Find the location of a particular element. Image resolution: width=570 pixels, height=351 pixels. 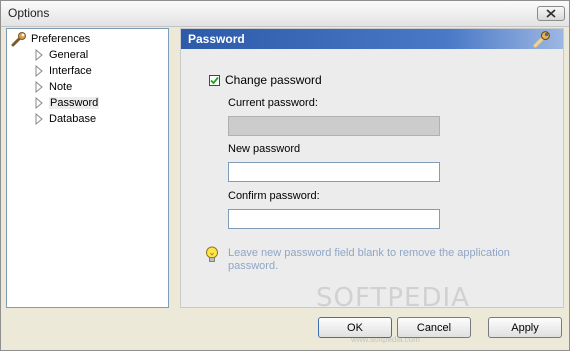

watermark: SOFTPEDIA is located at coordinates (393, 298).